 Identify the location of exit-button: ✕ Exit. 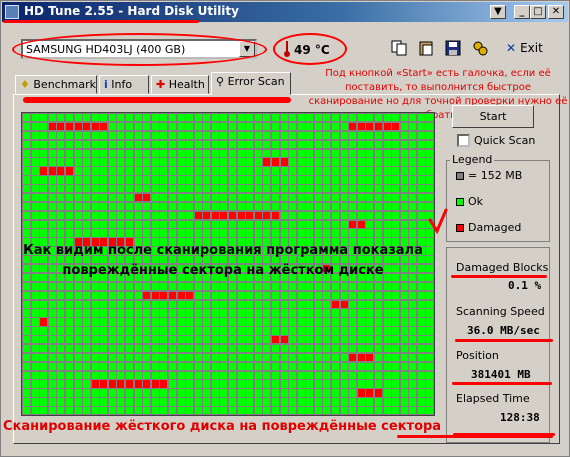
(524, 48).